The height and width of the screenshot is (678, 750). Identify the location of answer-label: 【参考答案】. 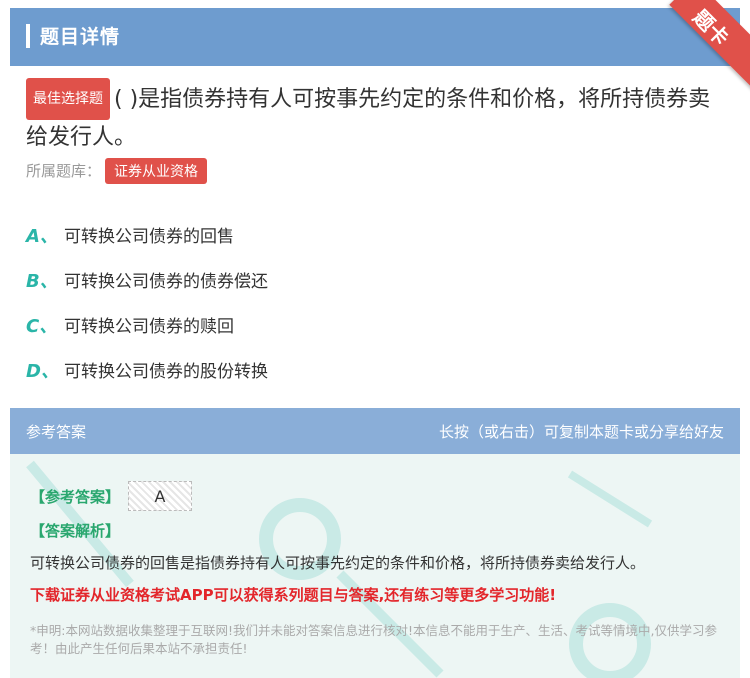
(75, 496).